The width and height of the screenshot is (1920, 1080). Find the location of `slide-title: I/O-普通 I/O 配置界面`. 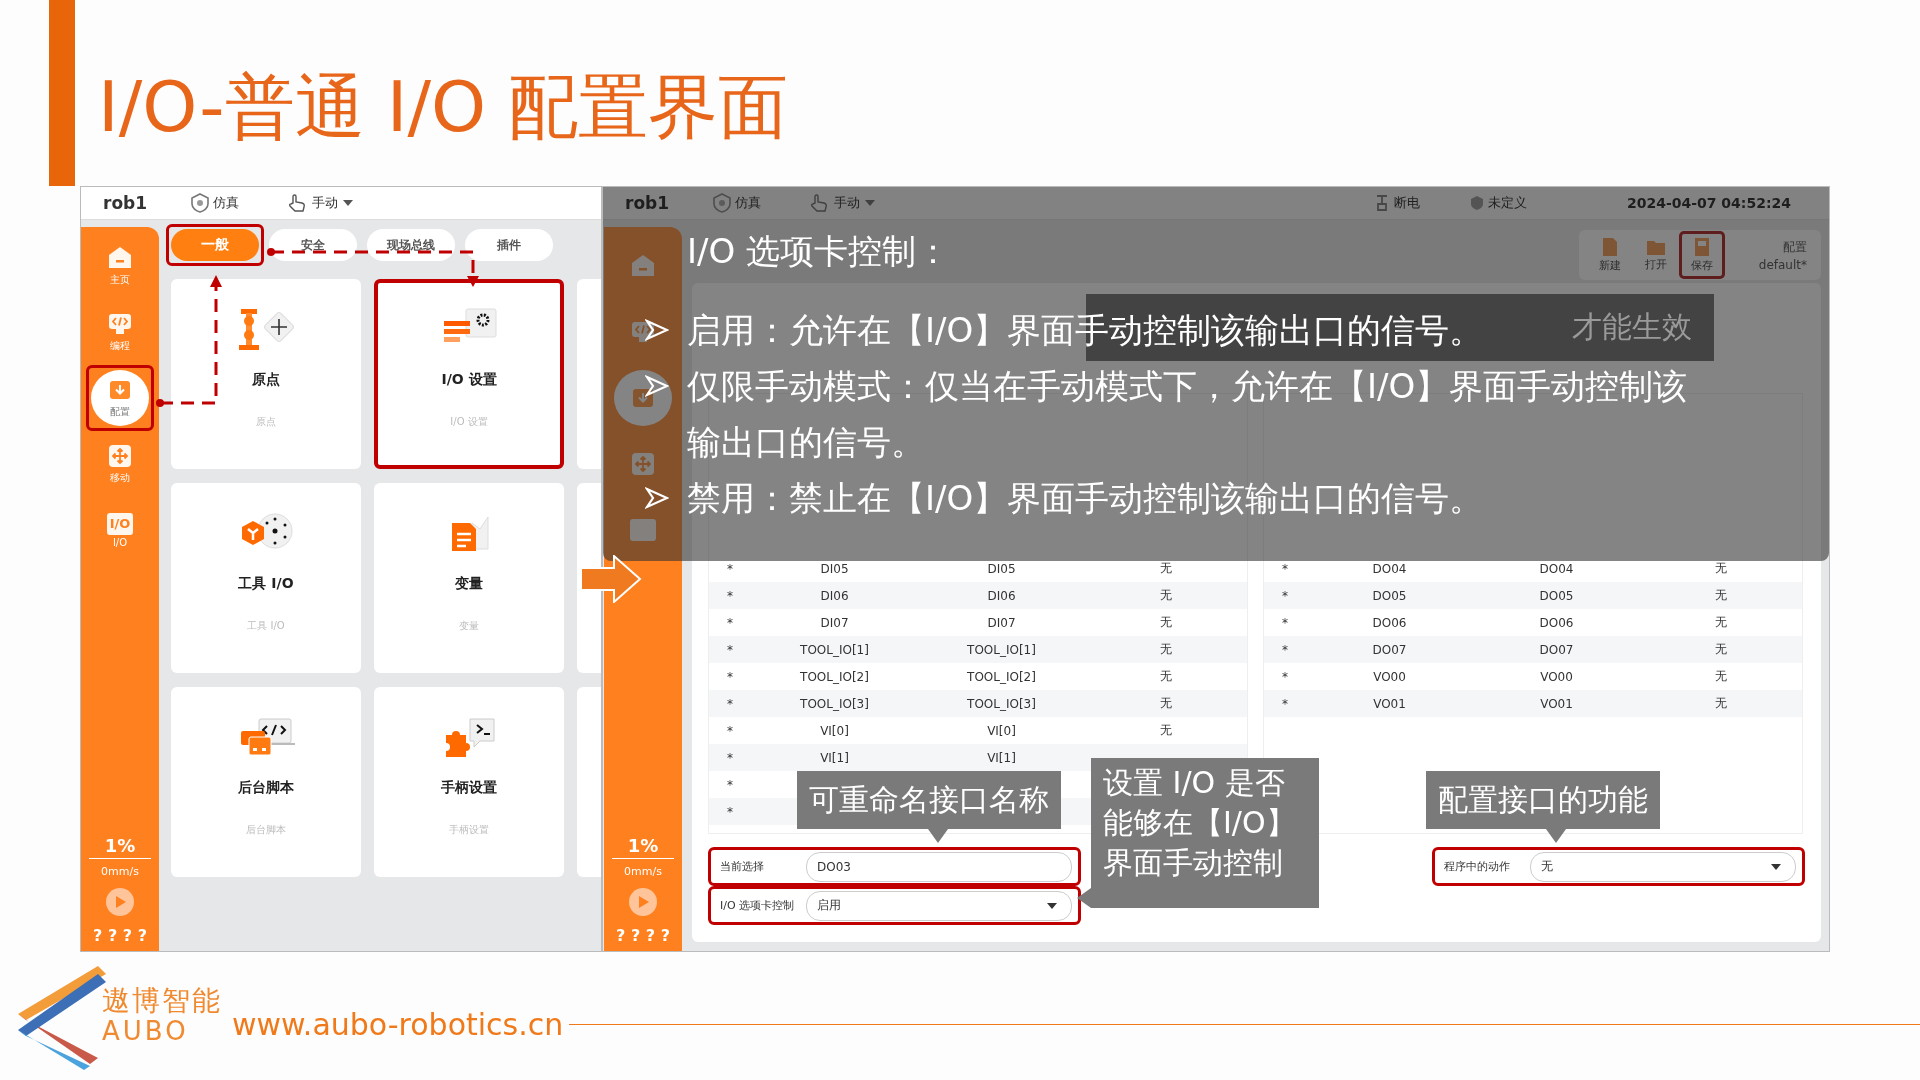

slide-title: I/O-普通 I/O 配置界面 is located at coordinates (443, 107).